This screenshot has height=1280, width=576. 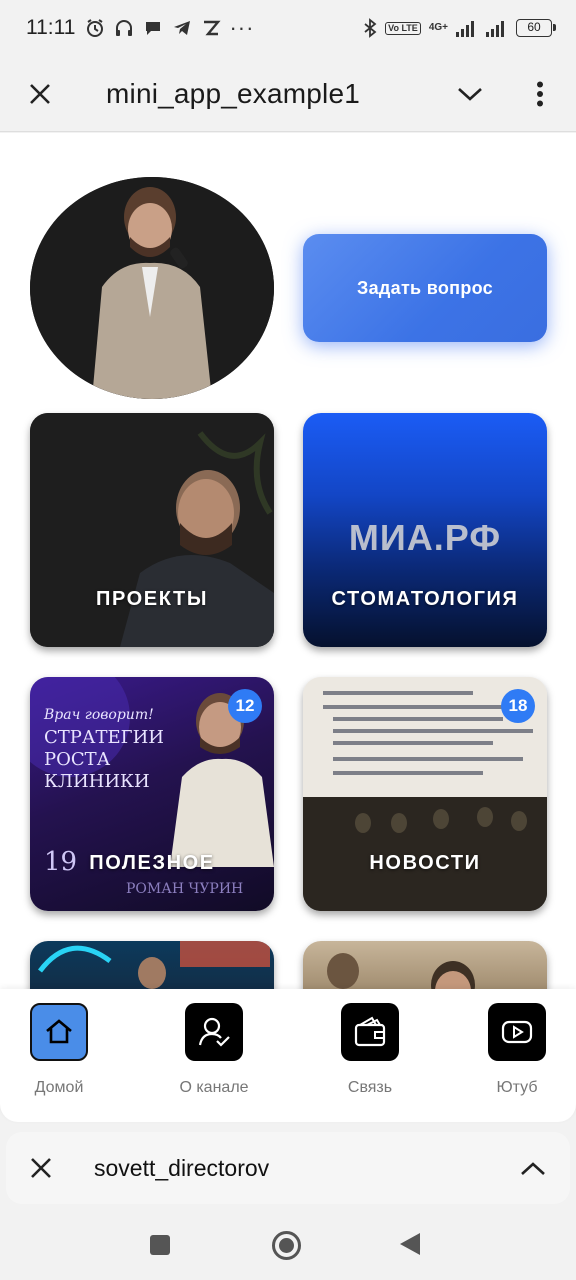 What do you see at coordinates (288, 28) in the screenshot?
I see `status-bar: 11:11 ··· Vo LTE 4G+ 60` at bounding box center [288, 28].